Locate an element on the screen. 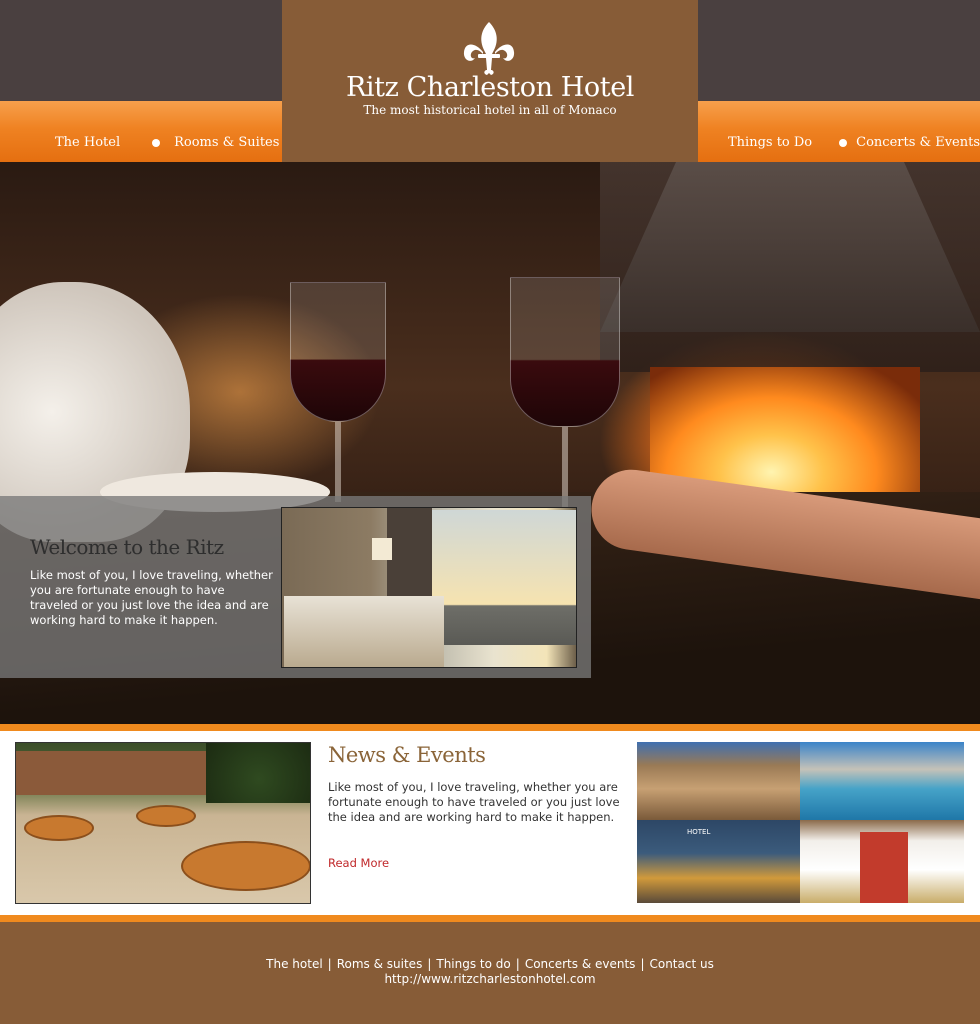  room-window is located at coordinates (501, 577).